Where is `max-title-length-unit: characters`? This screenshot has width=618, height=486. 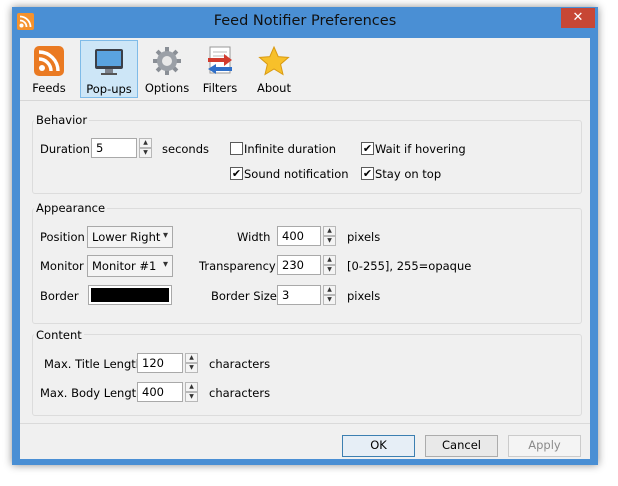
max-title-length-unit: characters is located at coordinates (240, 364).